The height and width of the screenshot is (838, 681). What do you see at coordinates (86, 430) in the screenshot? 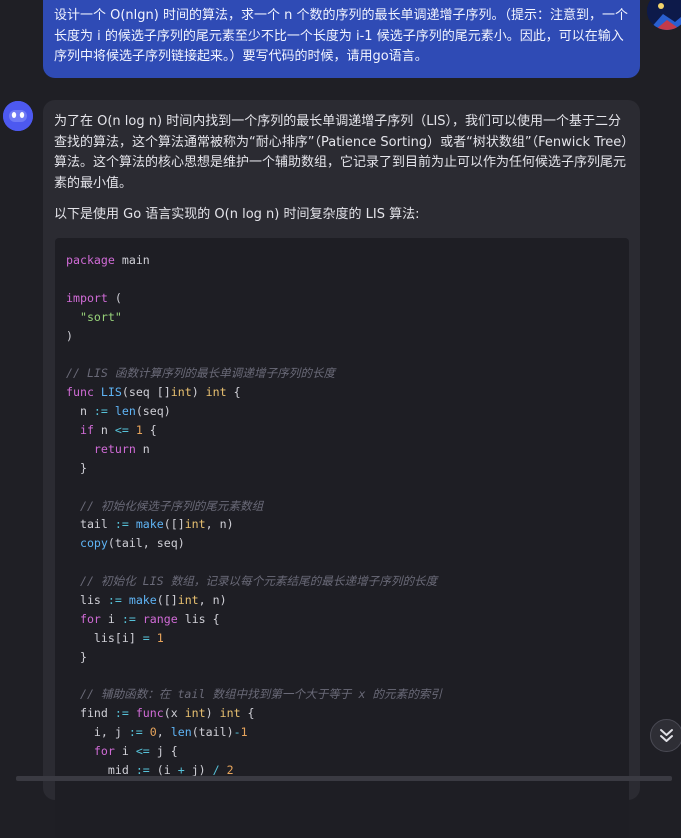
I see `code-token: if` at bounding box center [86, 430].